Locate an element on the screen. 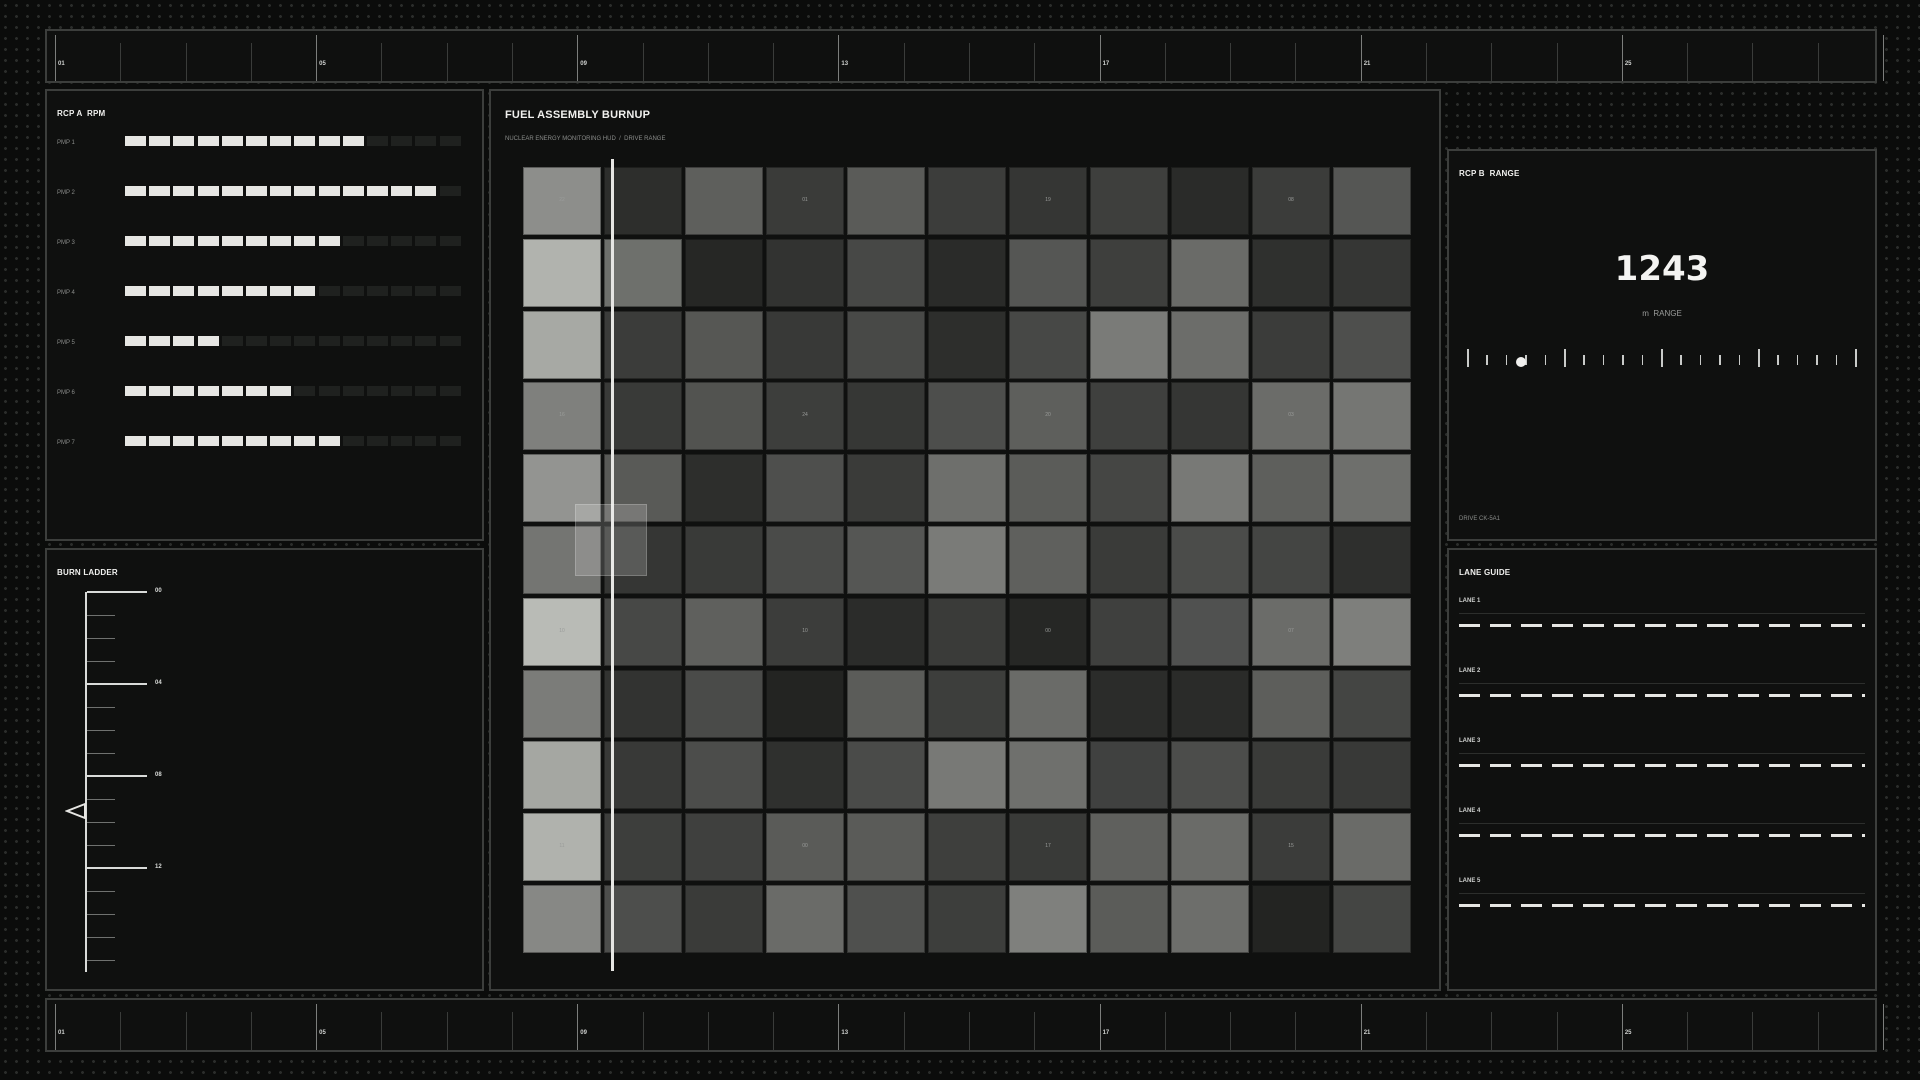  dial-indicator is located at coordinates (1521, 362).